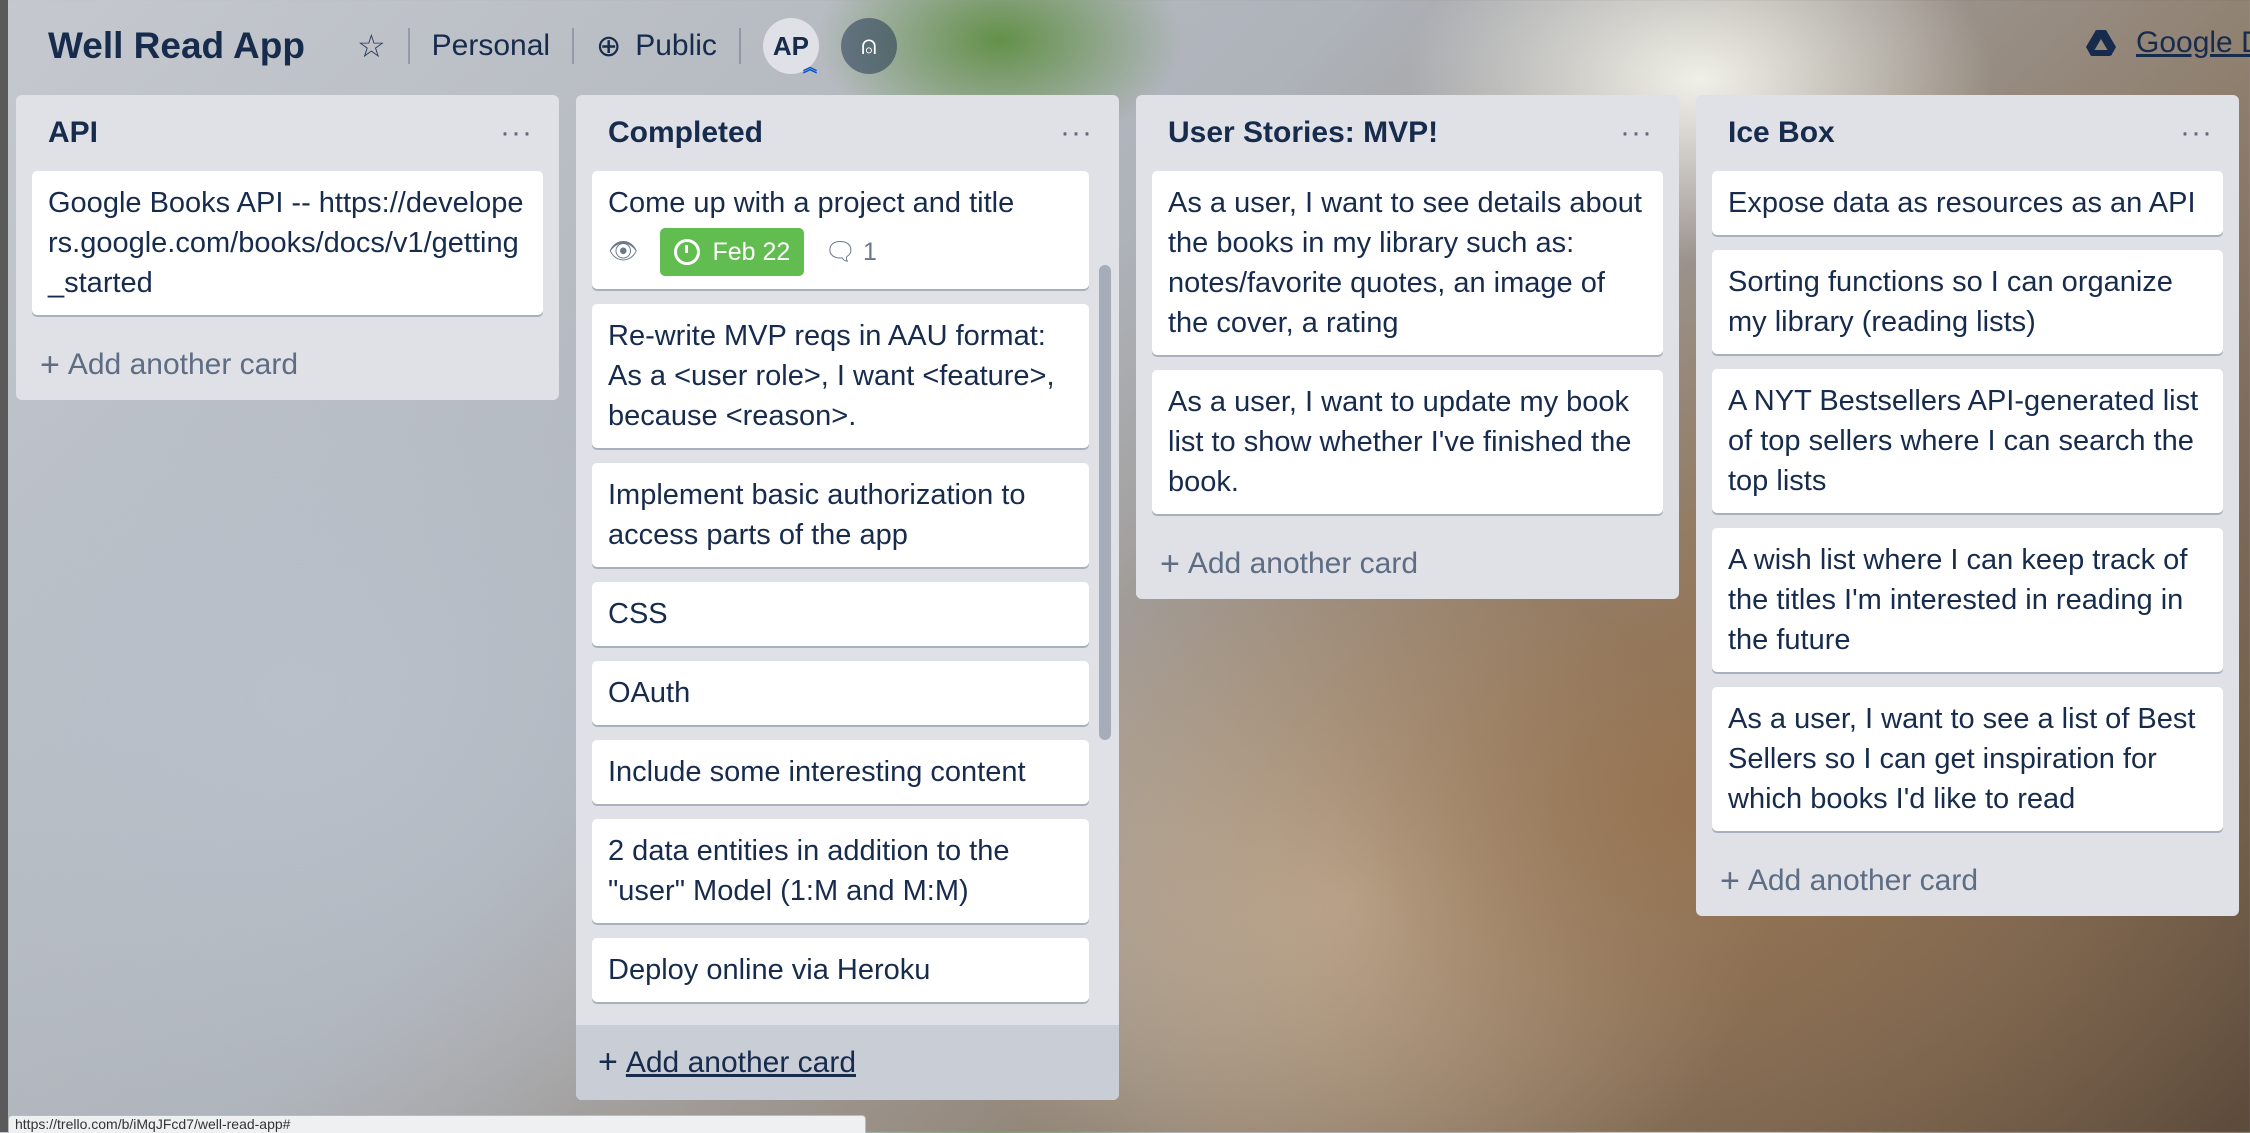 Image resolution: width=2250 pixels, height=1133 pixels. Describe the element at coordinates (840, 970) in the screenshot. I see `card: Deploy online via Heroku` at that location.